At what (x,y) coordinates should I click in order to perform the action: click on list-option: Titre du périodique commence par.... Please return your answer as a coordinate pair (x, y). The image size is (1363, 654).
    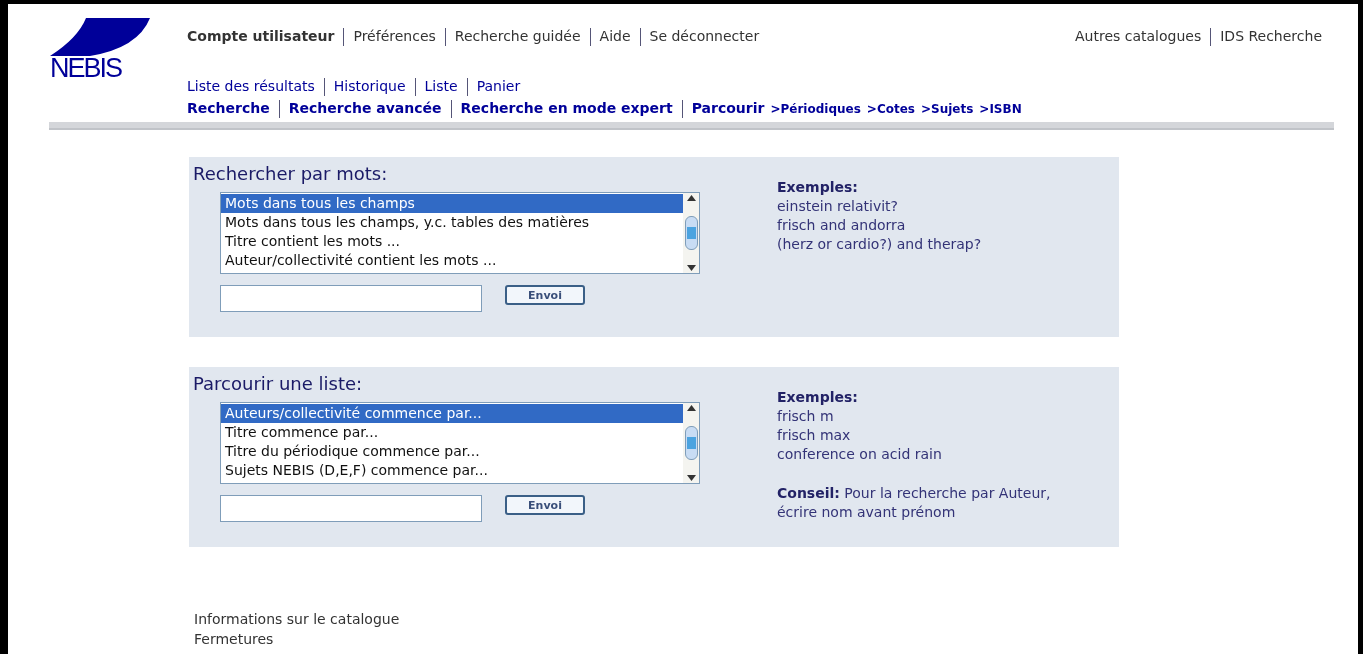
    Looking at the image, I should click on (452, 451).